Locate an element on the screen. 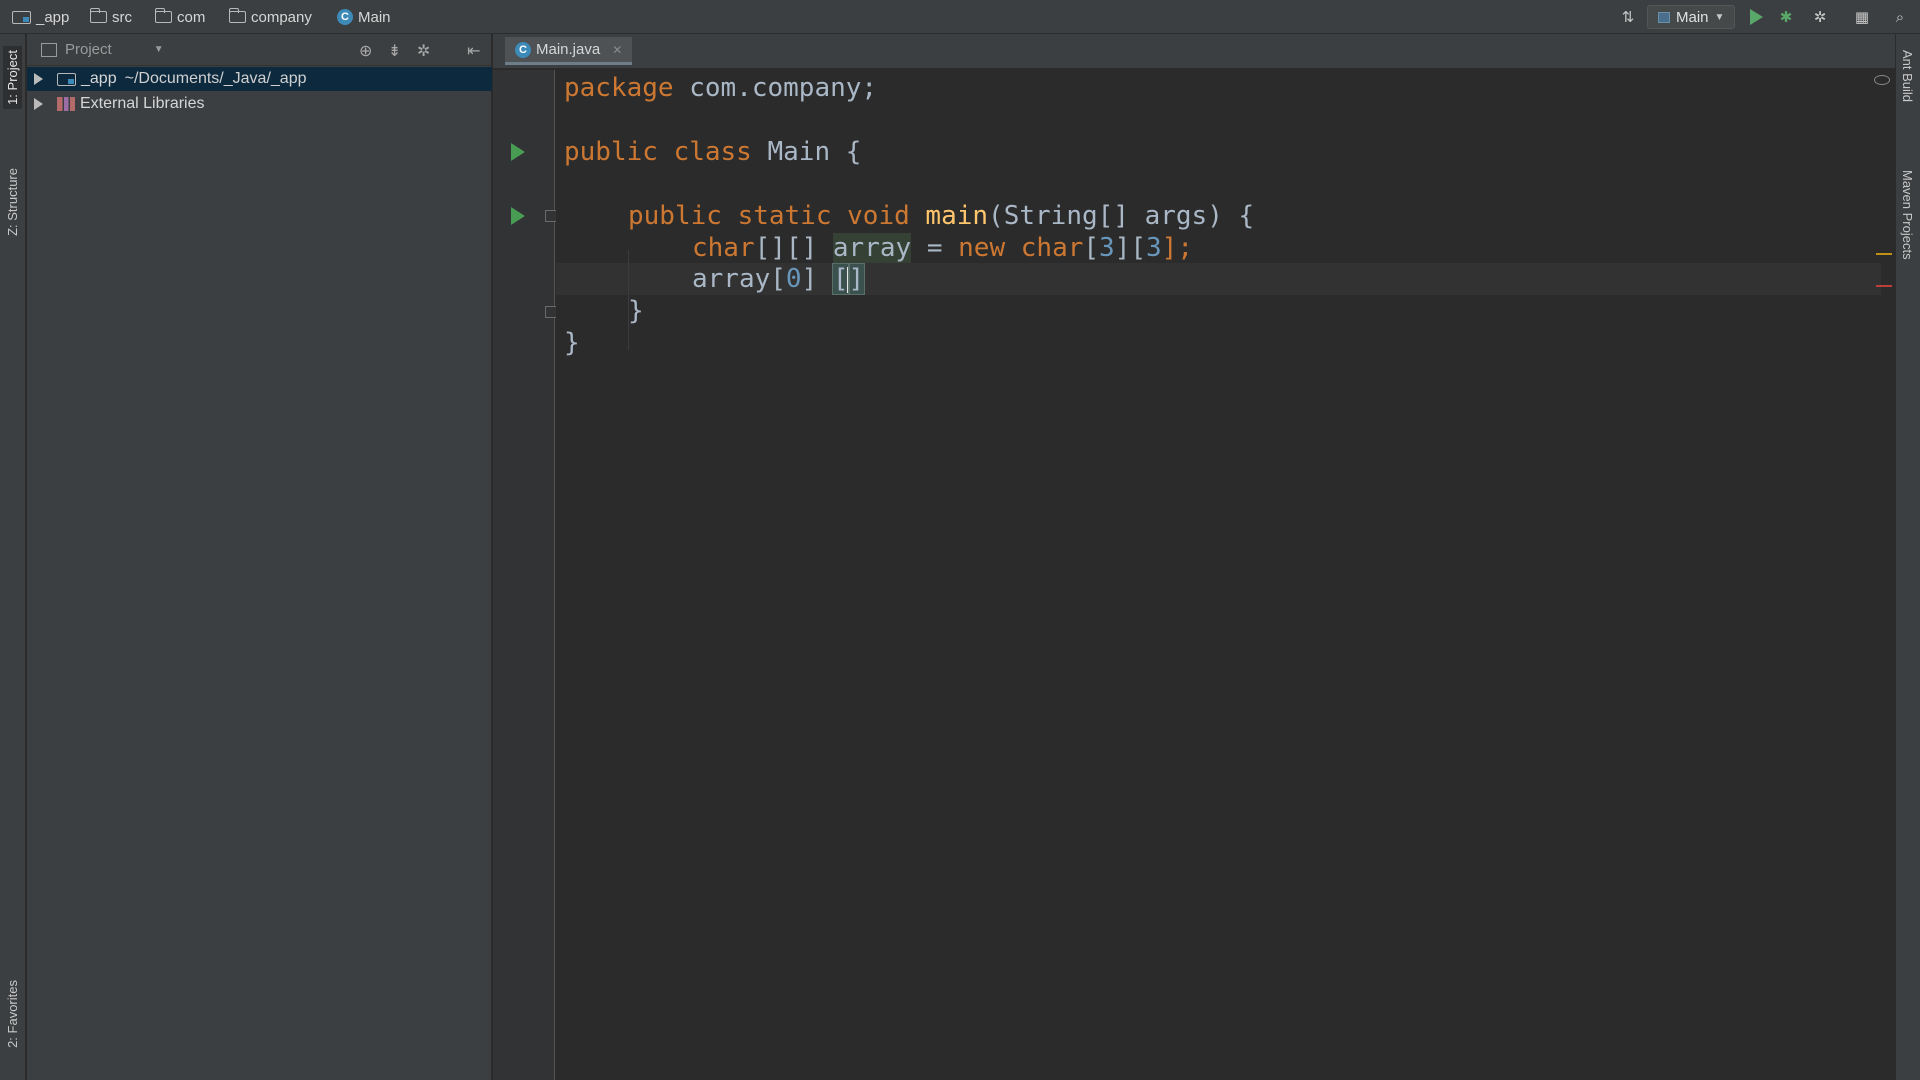 The height and width of the screenshot is (1080, 1920). code-line-7: array[0] [] is located at coordinates (779, 279).